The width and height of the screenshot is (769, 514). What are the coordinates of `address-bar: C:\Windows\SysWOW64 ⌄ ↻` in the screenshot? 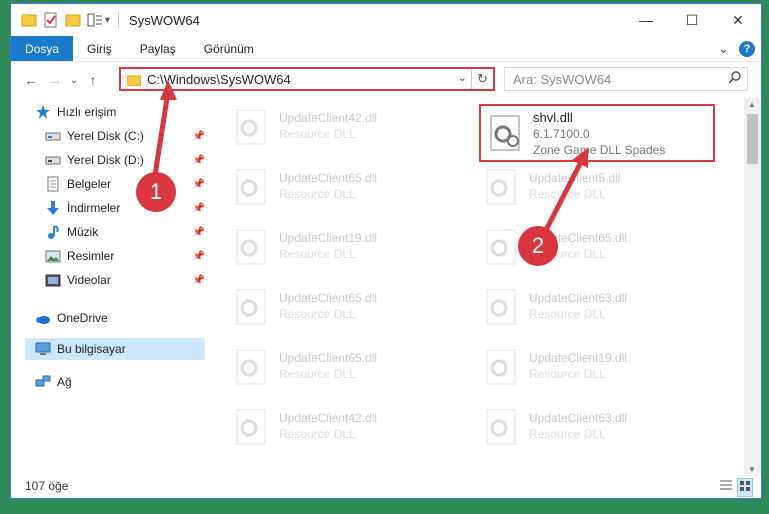 It's located at (307, 79).